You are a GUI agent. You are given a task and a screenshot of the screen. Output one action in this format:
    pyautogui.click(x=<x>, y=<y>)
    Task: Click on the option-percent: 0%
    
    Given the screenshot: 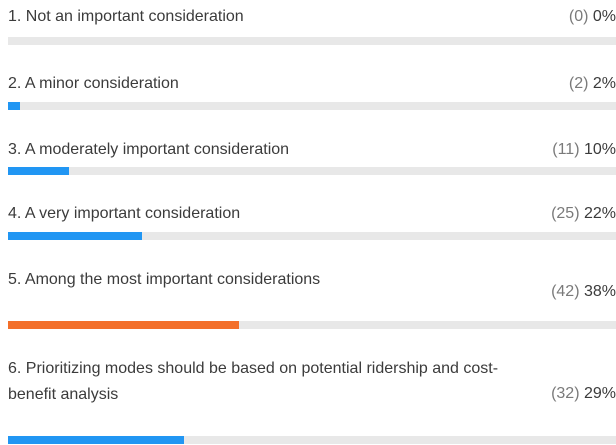 What is the action you would take?
    pyautogui.click(x=604, y=16)
    